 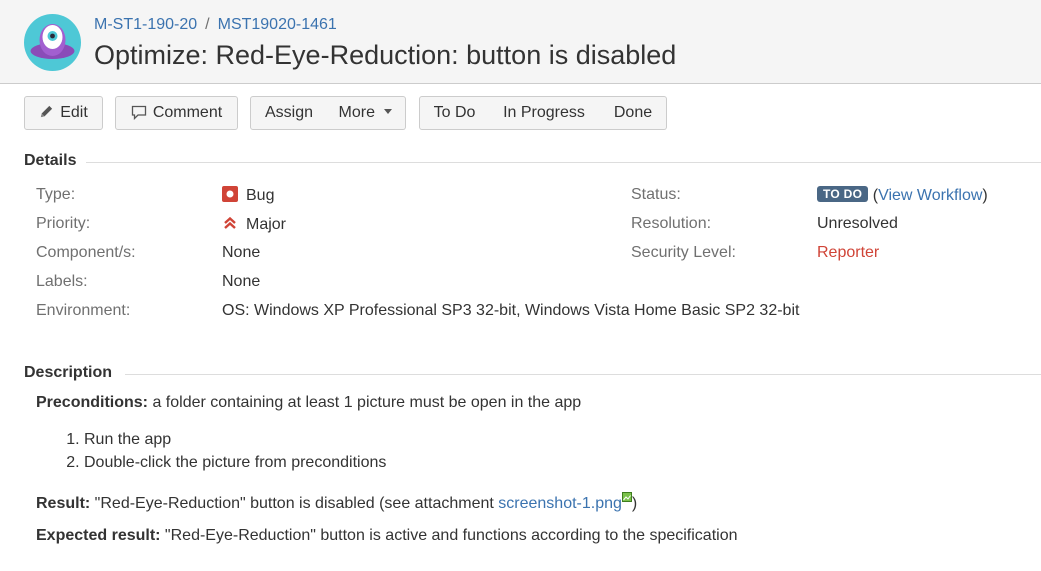 What do you see at coordinates (356, 112) in the screenshot?
I see `more-button-label: More` at bounding box center [356, 112].